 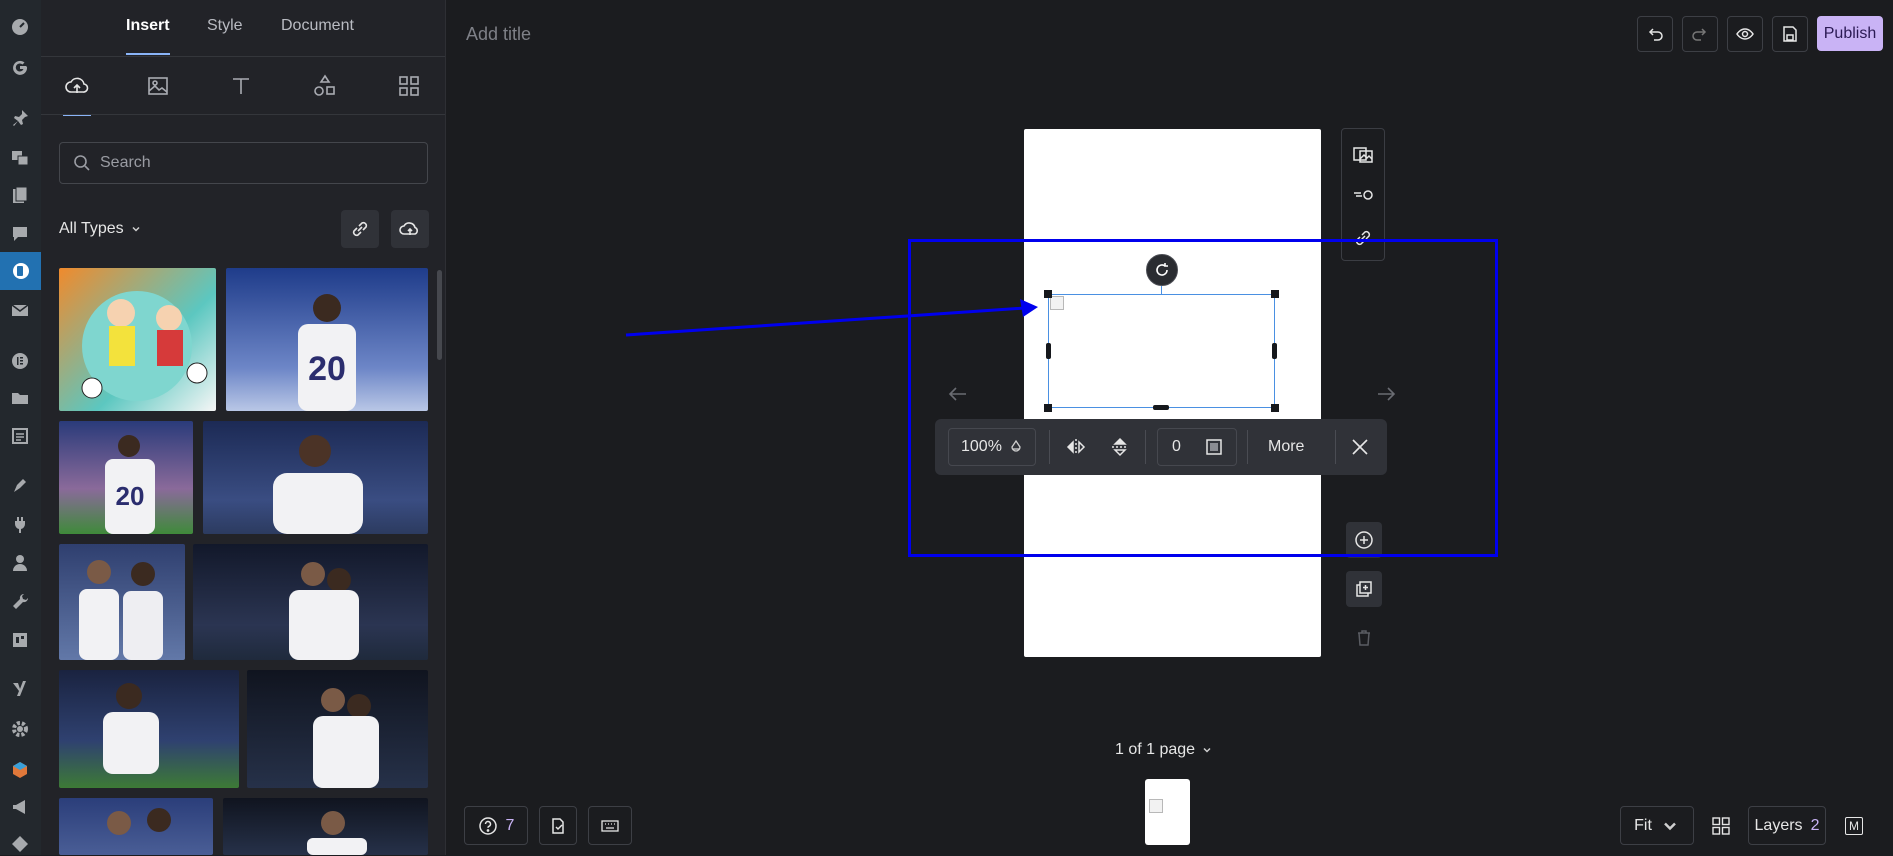 I want to click on thumbnail-broken-image, so click(x=1156, y=806).